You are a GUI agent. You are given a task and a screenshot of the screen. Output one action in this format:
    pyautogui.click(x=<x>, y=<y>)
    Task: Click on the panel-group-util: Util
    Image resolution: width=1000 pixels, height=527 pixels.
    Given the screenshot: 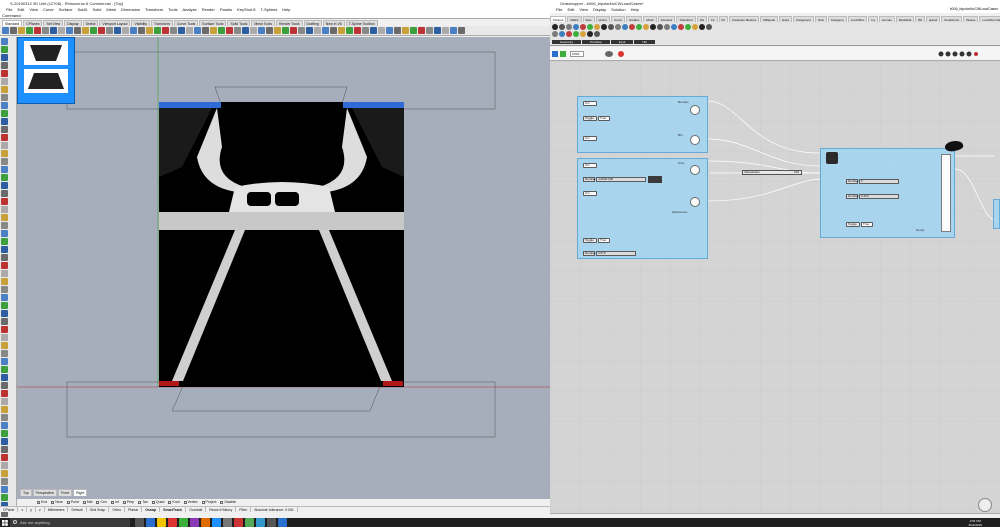 What is the action you would take?
    pyautogui.click(x=644, y=42)
    